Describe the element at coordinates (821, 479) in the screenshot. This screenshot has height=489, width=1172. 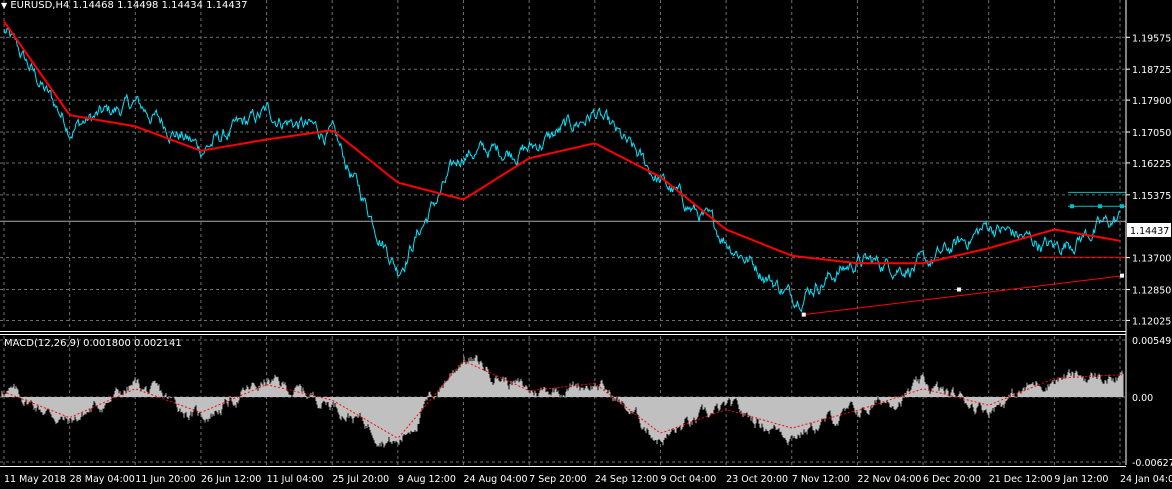
I see `time-tick-label: 7 Nov 12:00` at that location.